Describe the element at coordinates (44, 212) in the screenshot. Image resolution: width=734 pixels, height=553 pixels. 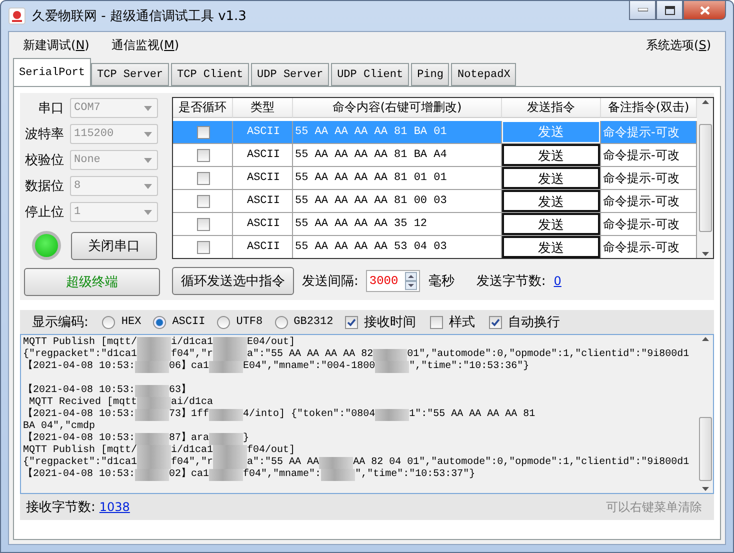
I see `setting-label: 停止位` at that location.